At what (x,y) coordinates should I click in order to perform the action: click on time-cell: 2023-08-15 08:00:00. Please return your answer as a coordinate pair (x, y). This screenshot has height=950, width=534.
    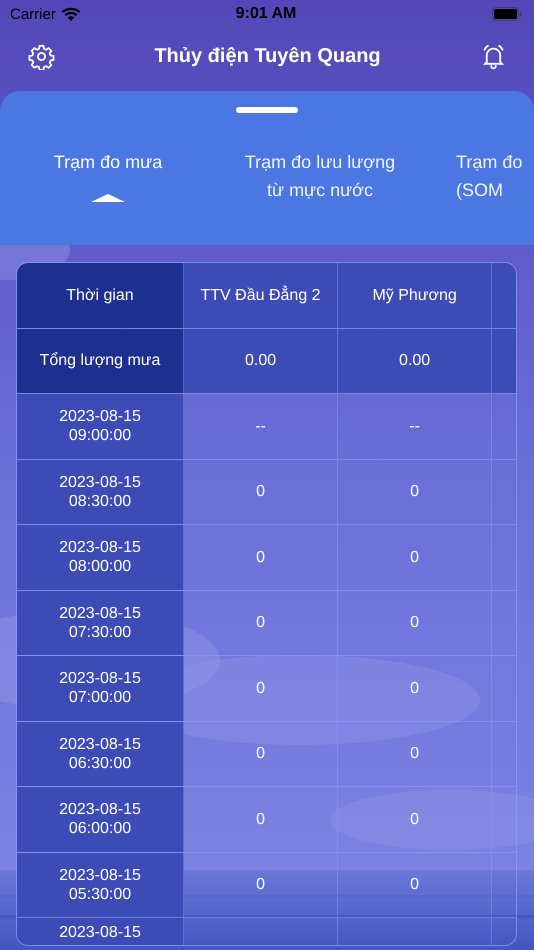
    Looking at the image, I should click on (100, 557).